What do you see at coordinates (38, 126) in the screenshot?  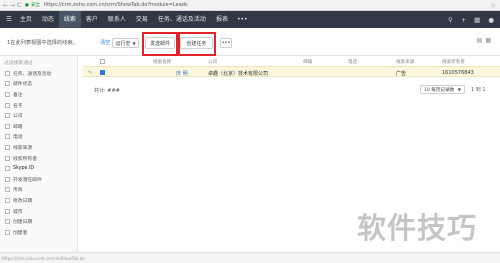 I see `filter-item: 邮箱` at bounding box center [38, 126].